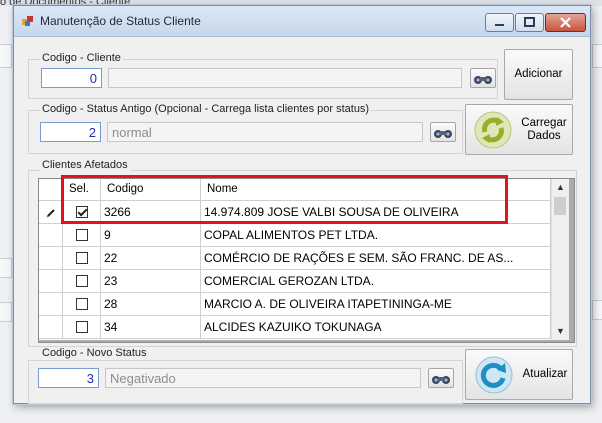  What do you see at coordinates (376, 235) in the screenshot?
I see `cell-nome: COPAL ALIMENTOS PET LTDA.` at bounding box center [376, 235].